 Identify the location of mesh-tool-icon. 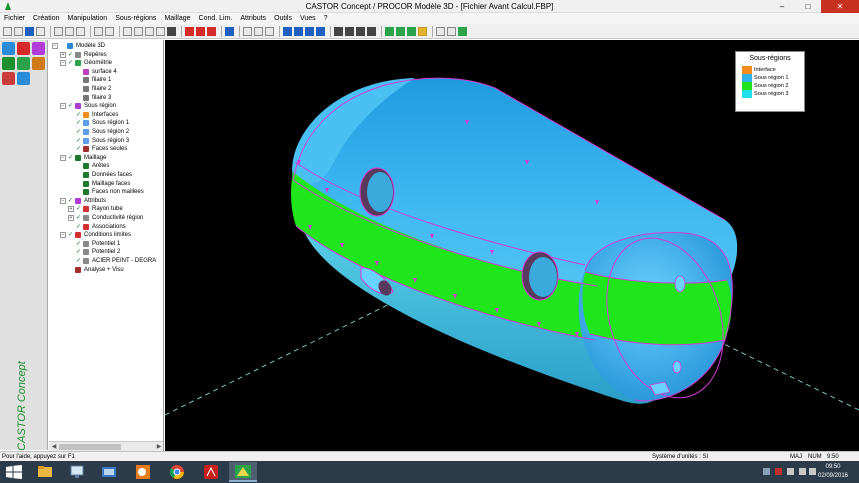
(8, 63).